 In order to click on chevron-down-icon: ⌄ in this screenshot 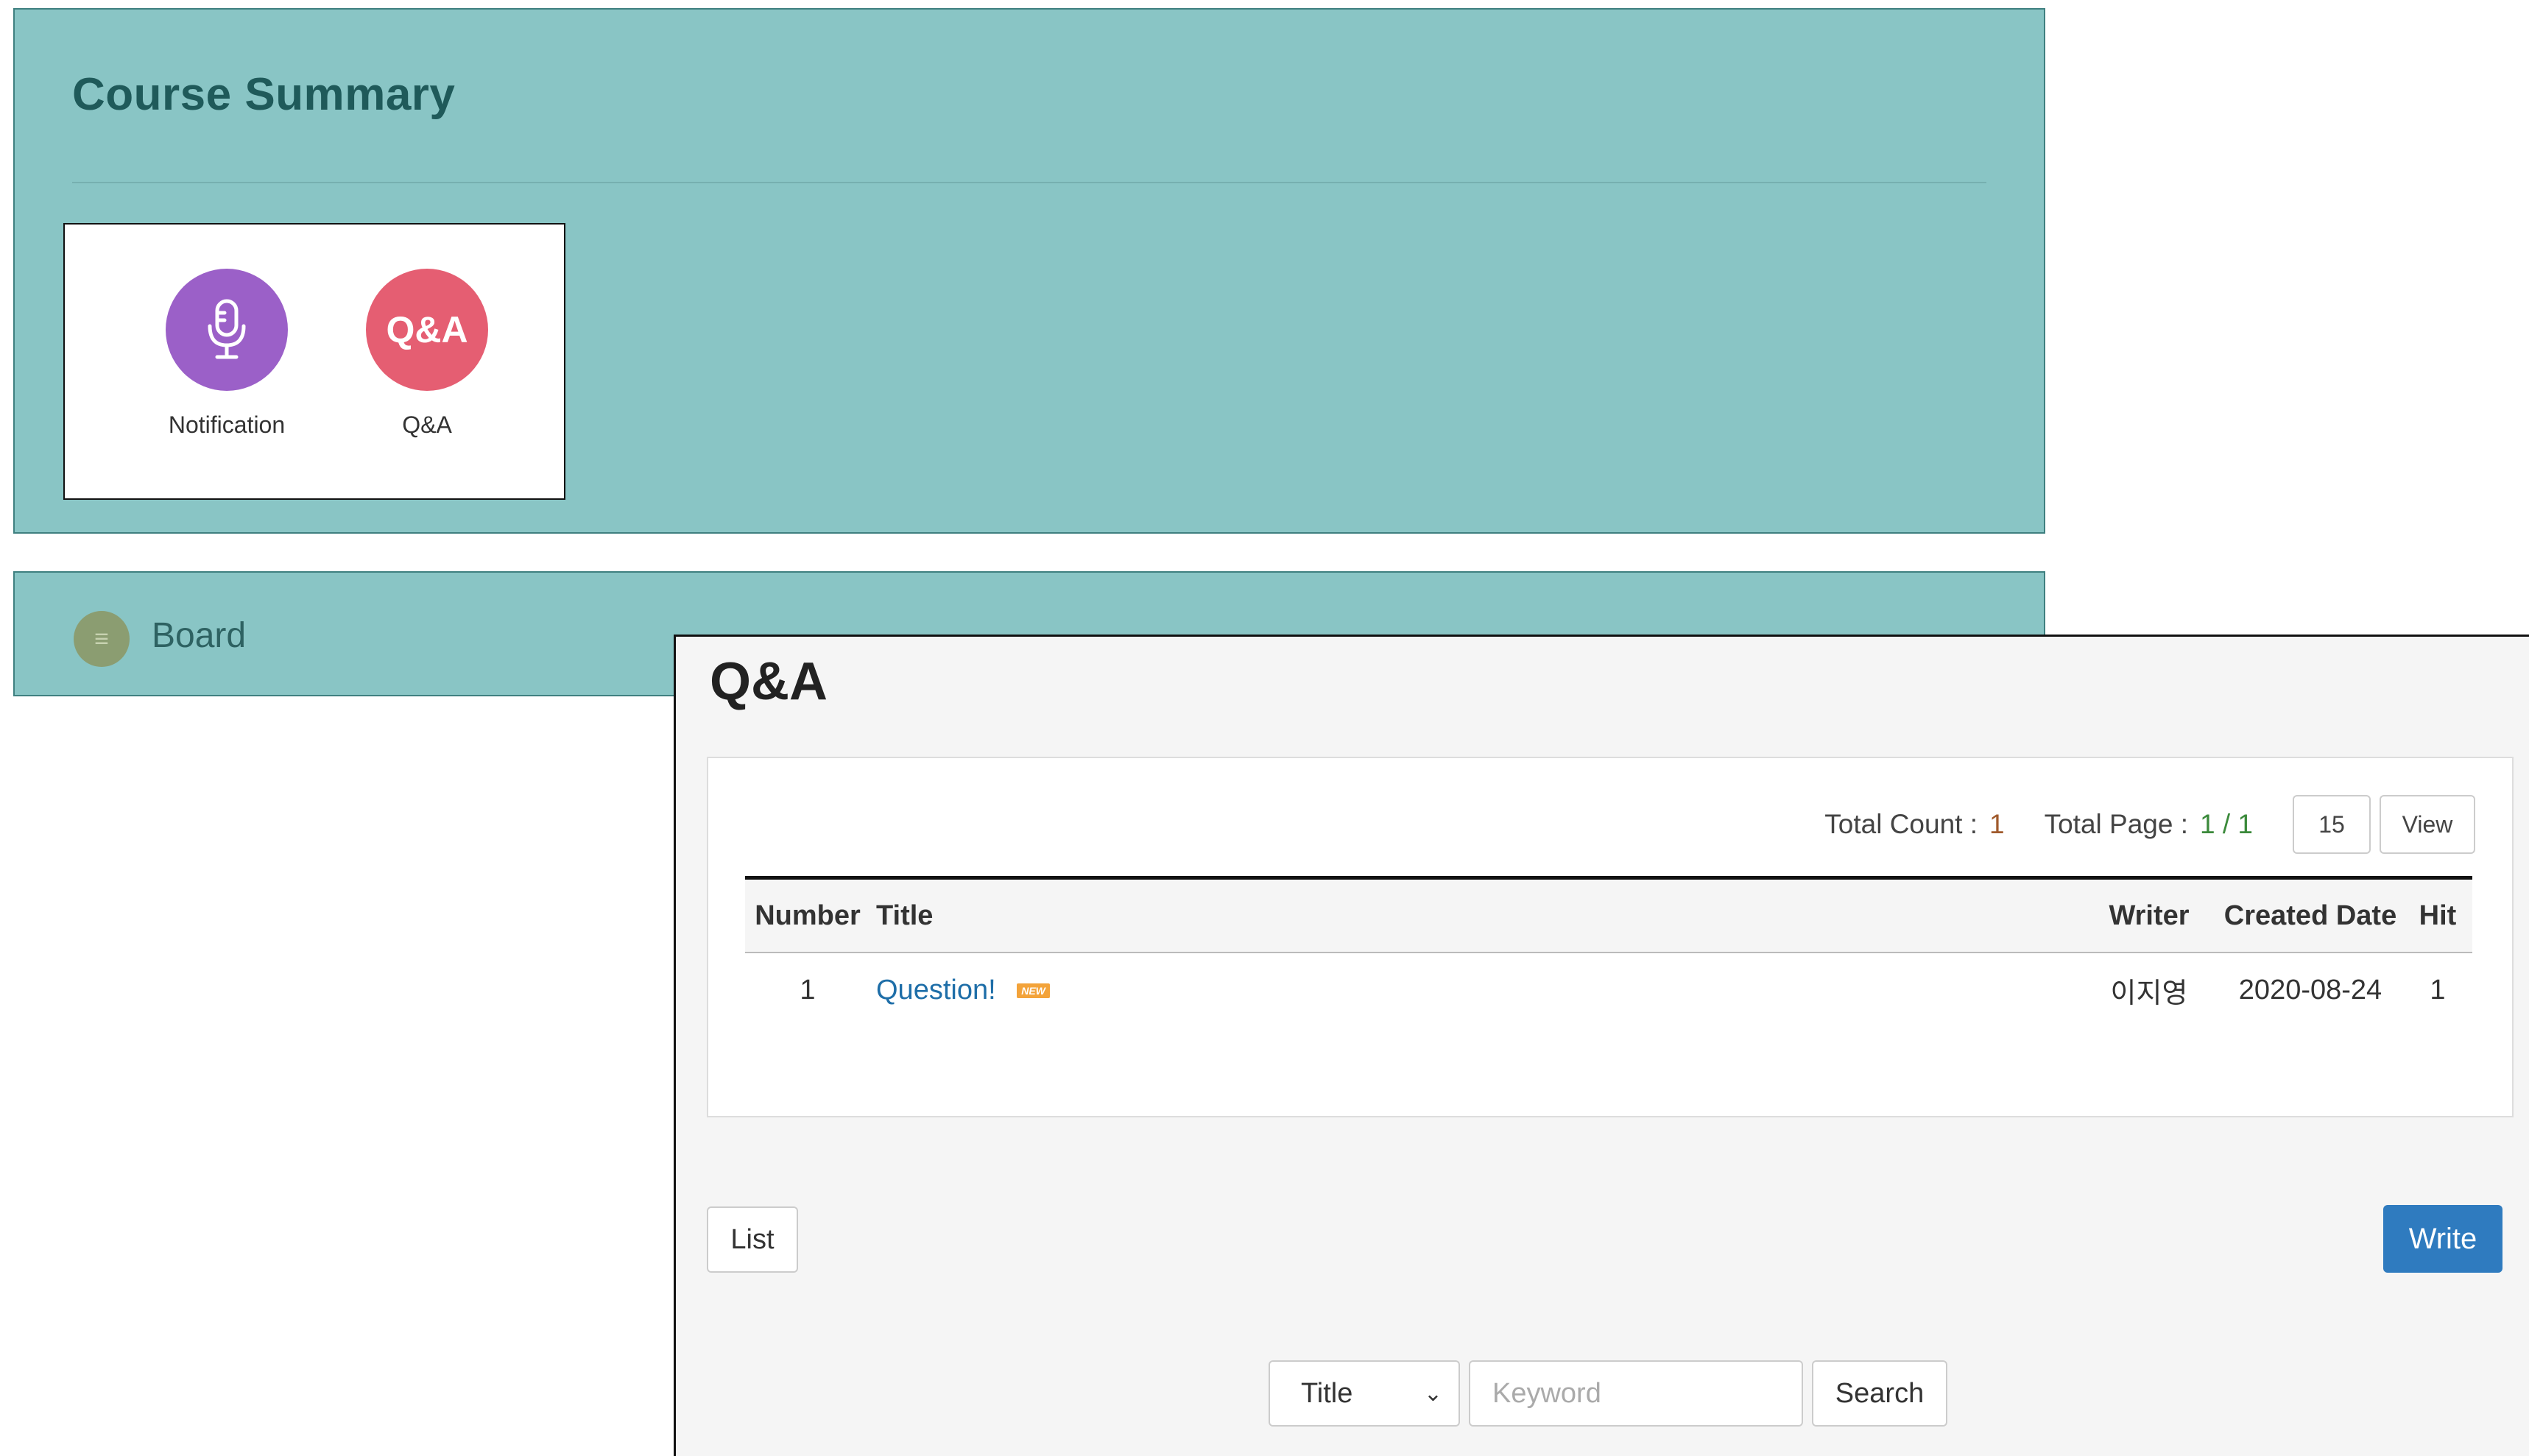, I will do `click(1432, 1393)`.